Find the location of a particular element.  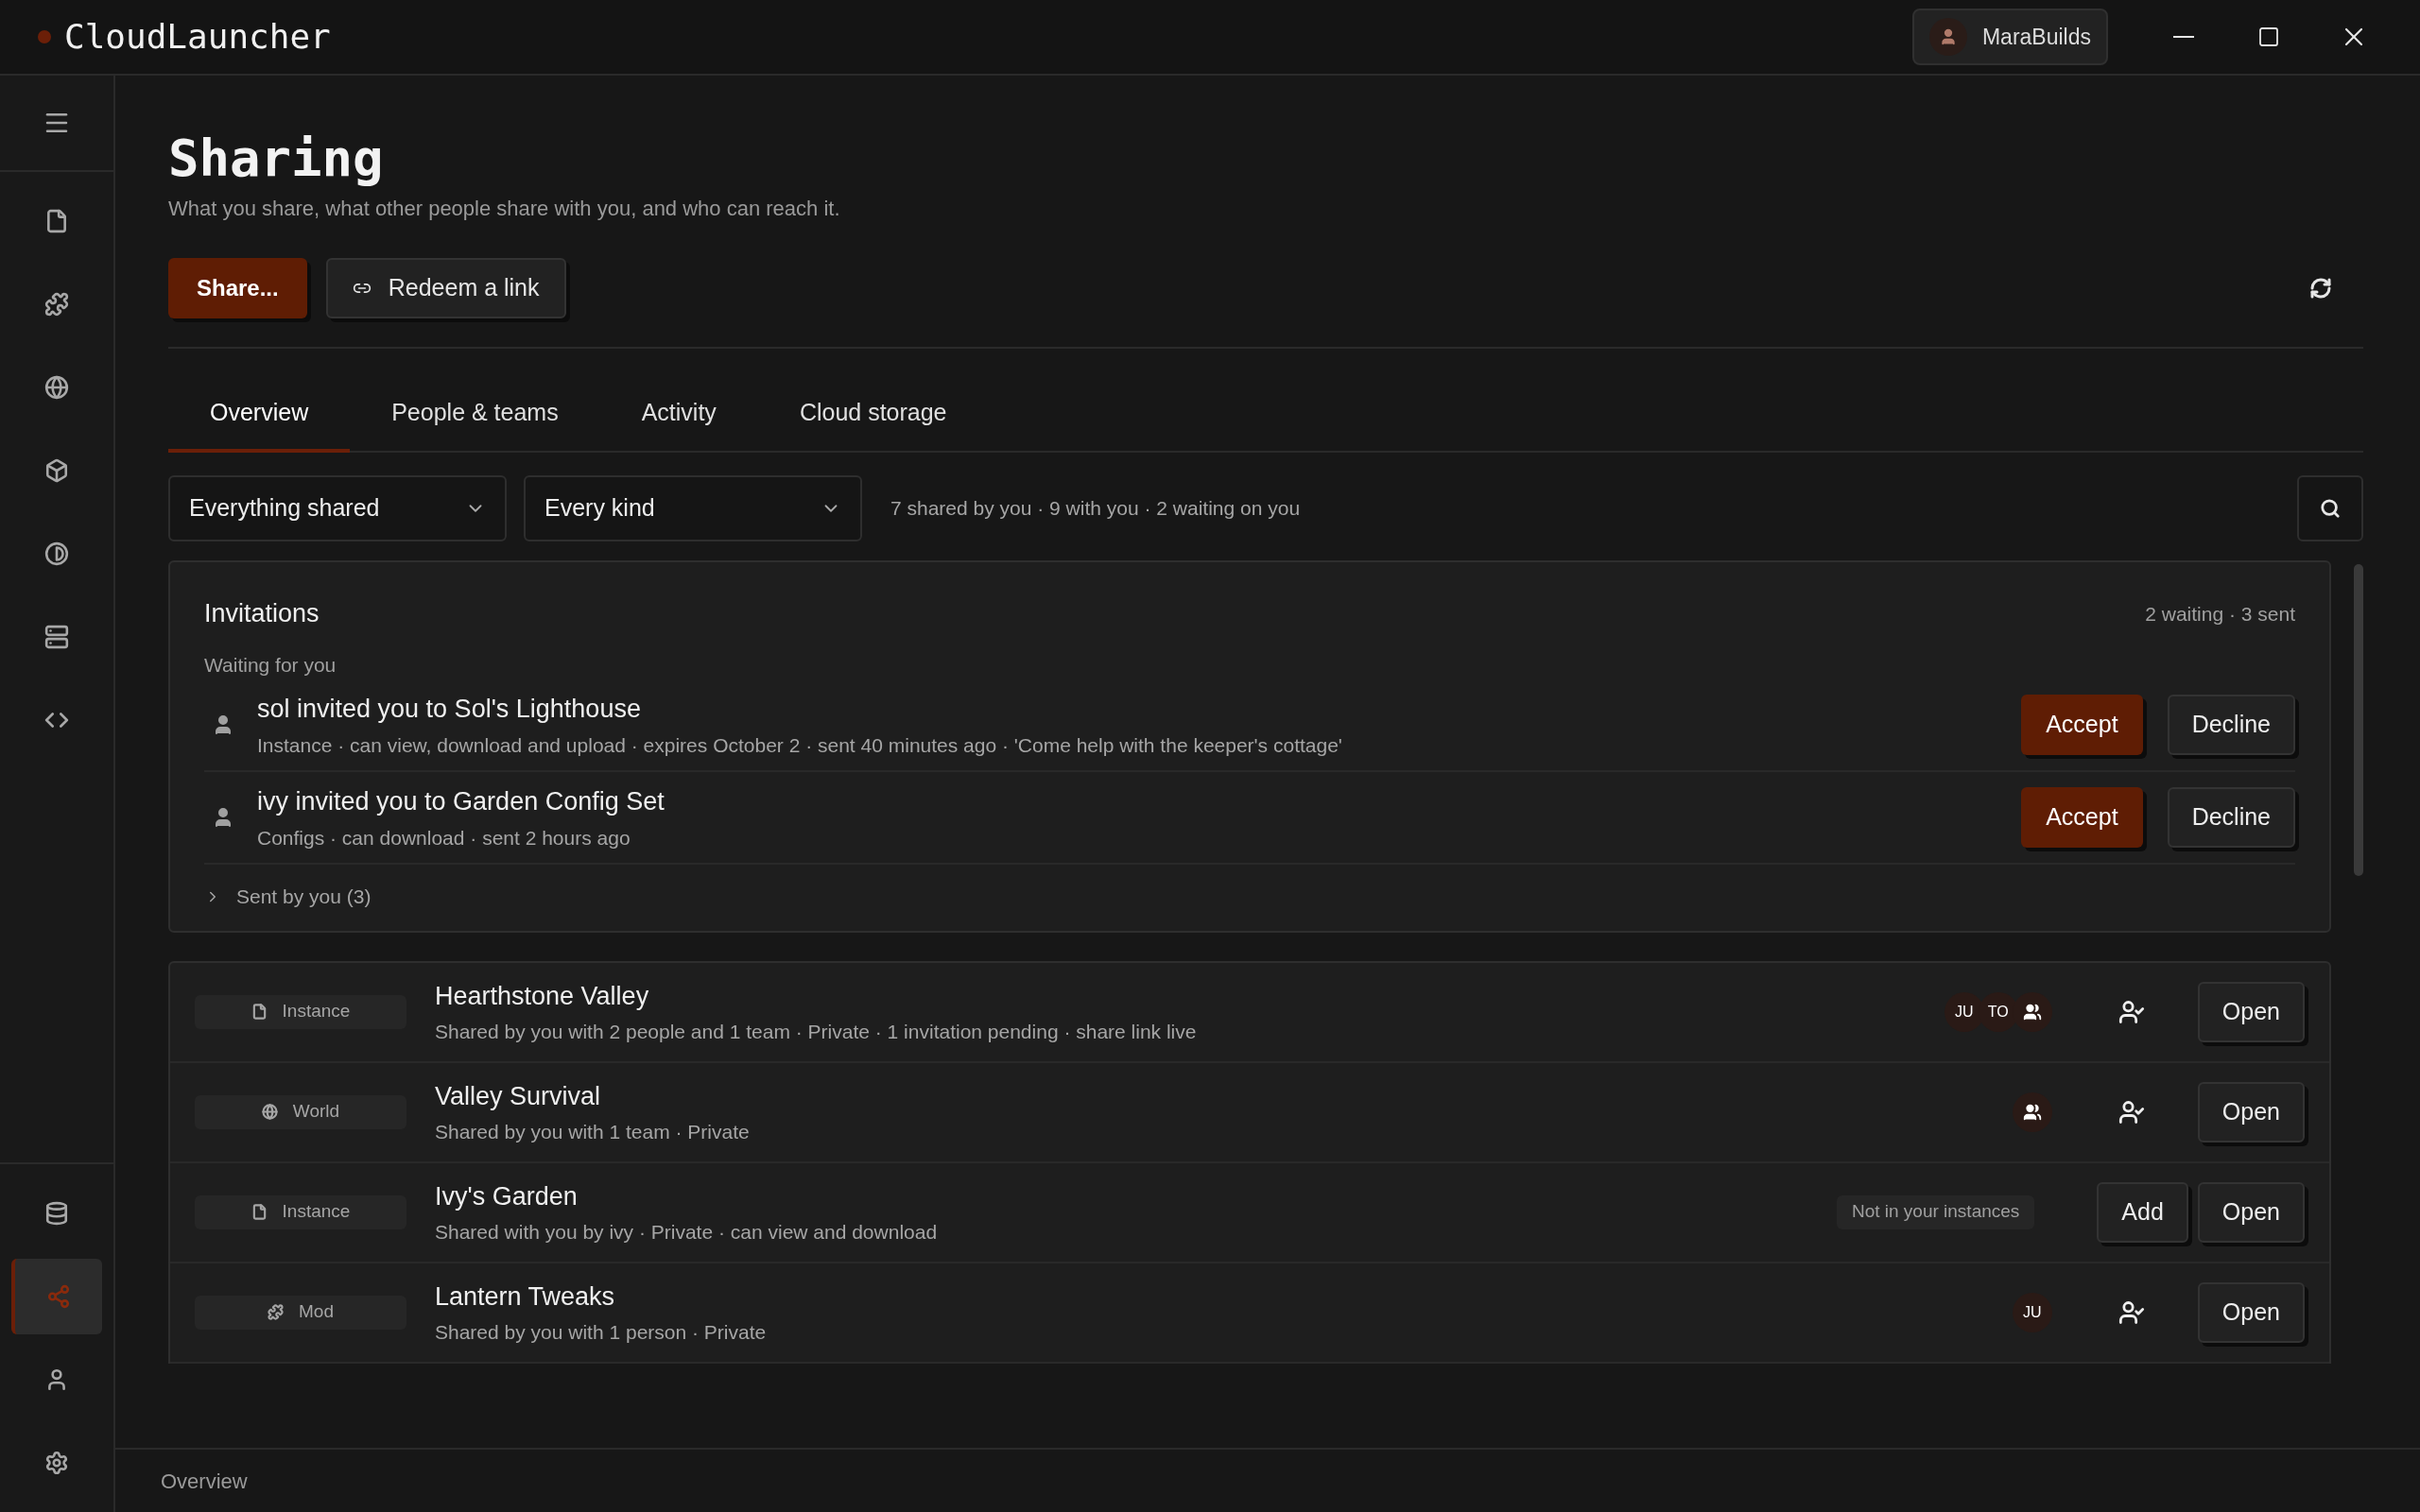

search-button is located at coordinates (2330, 508).